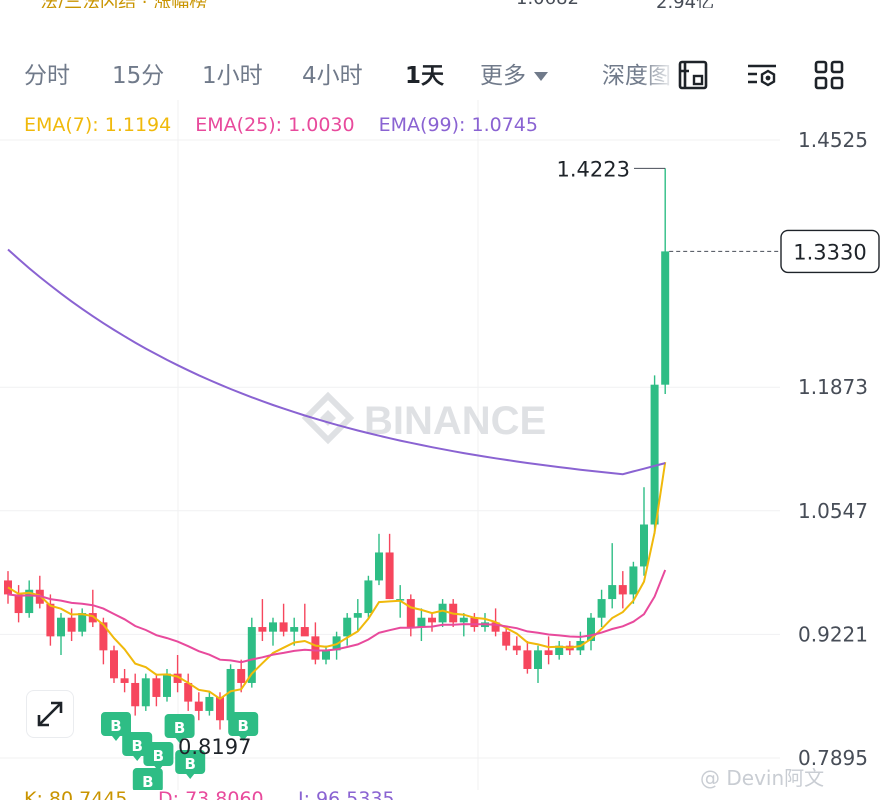 This screenshot has width=882, height=800. What do you see at coordinates (829, 252) in the screenshot?
I see `current-price-label: 1.3330` at bounding box center [829, 252].